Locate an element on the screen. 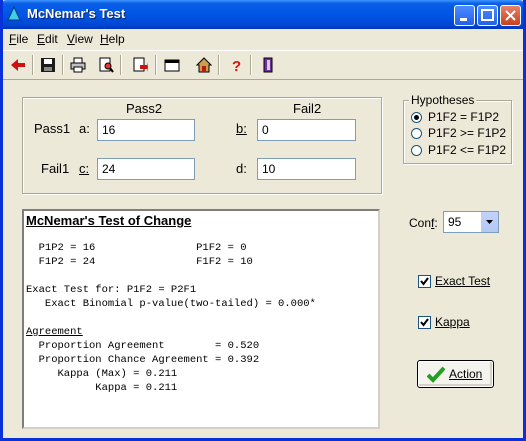  cell-c-input: 24 is located at coordinates (146, 169).